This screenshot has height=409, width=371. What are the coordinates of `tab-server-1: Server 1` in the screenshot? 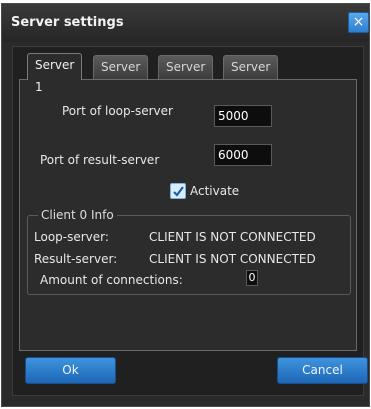 It's located at (55, 73).